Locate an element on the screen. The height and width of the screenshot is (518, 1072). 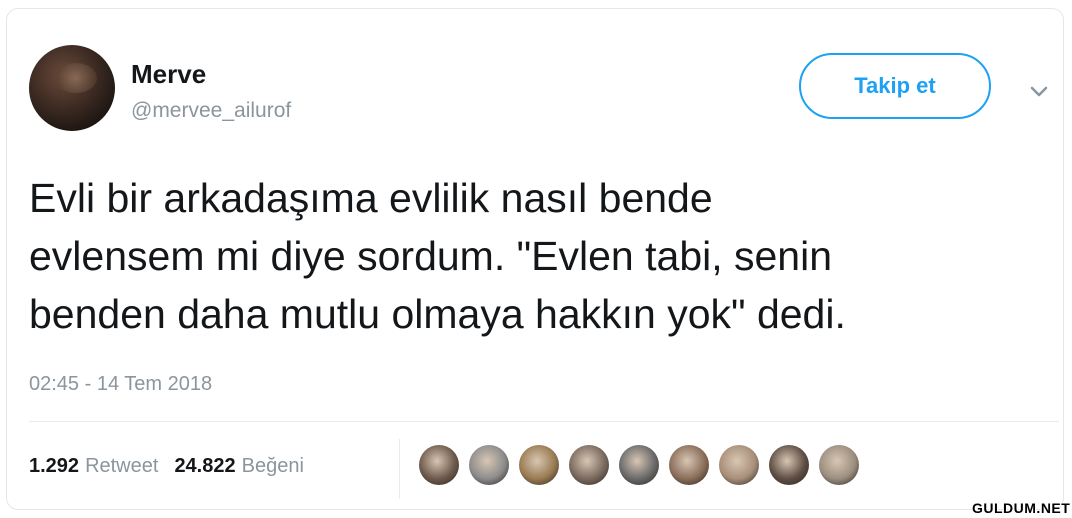
tweet-timestamp: 02:45 - 14 Tem 2018 is located at coordinates (120, 384).